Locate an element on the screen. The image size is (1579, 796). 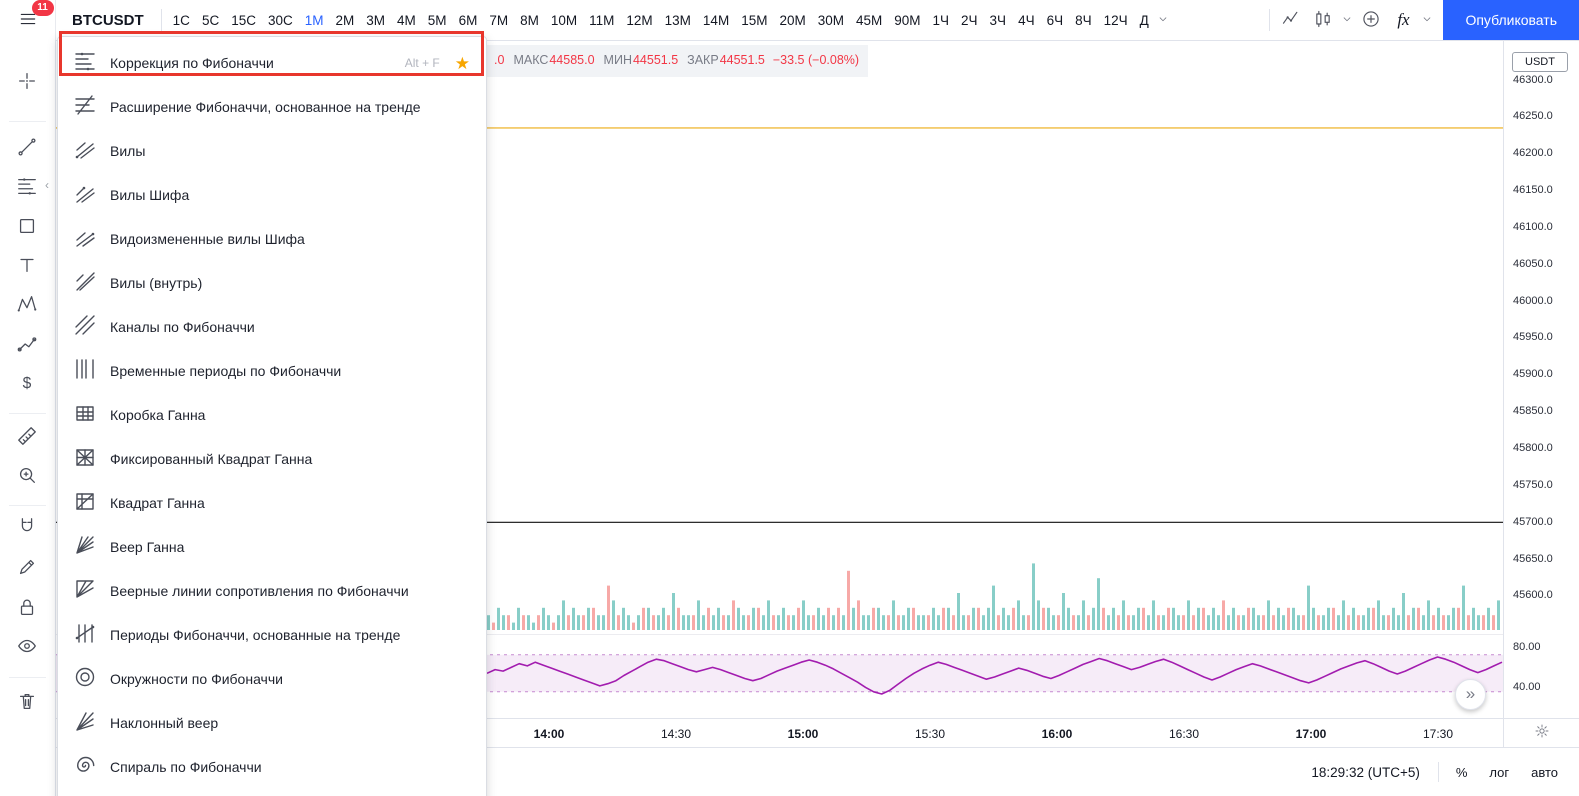
tool-ruler is located at coordinates (27, 437).